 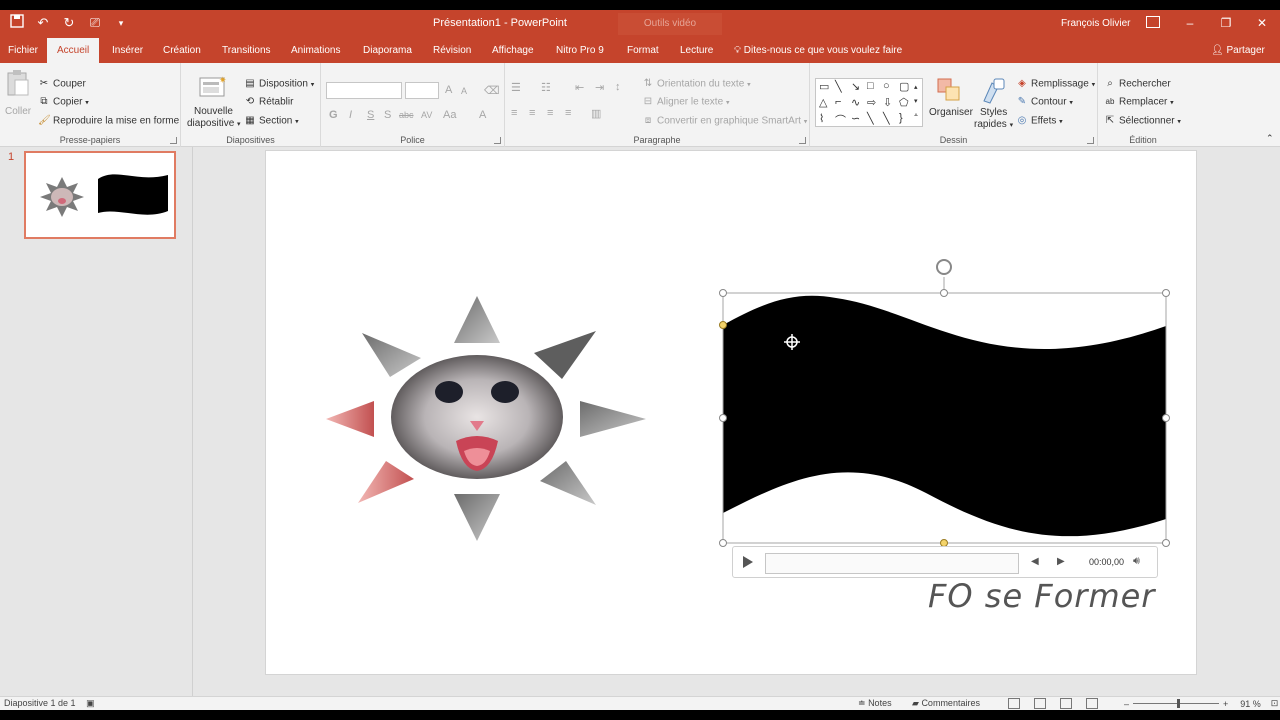 I want to click on new-slide-icon: ✷, so click(x=213, y=89).